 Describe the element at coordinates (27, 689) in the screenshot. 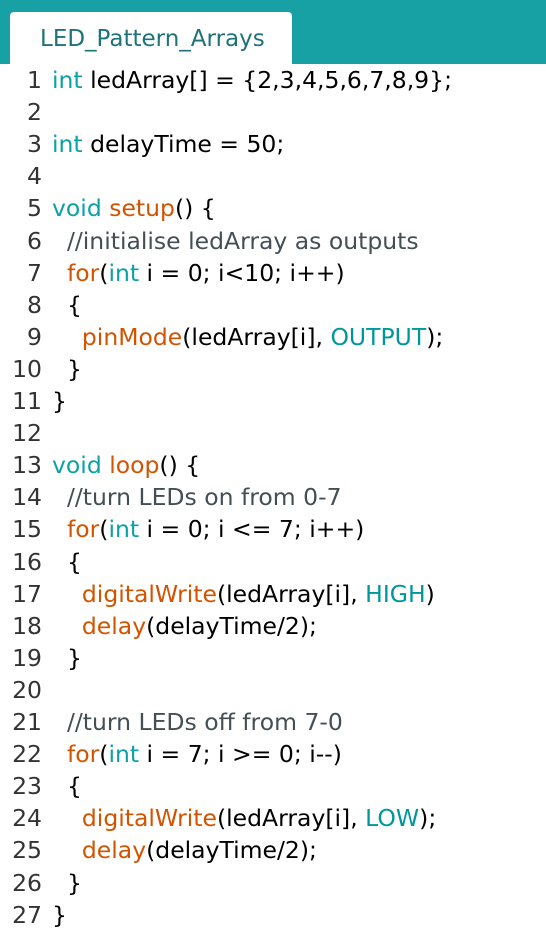

I see `line-number: 20` at that location.